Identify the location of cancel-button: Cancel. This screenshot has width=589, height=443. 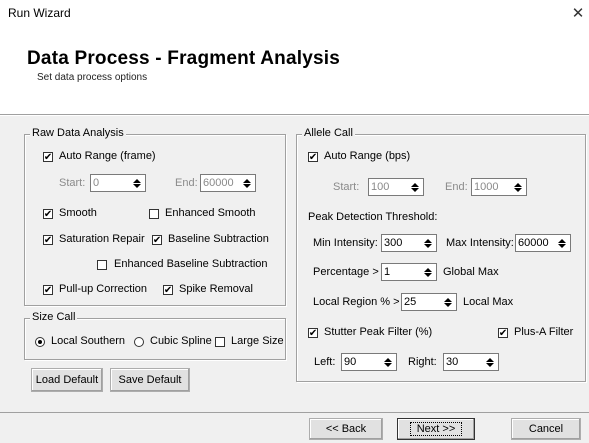
(546, 429).